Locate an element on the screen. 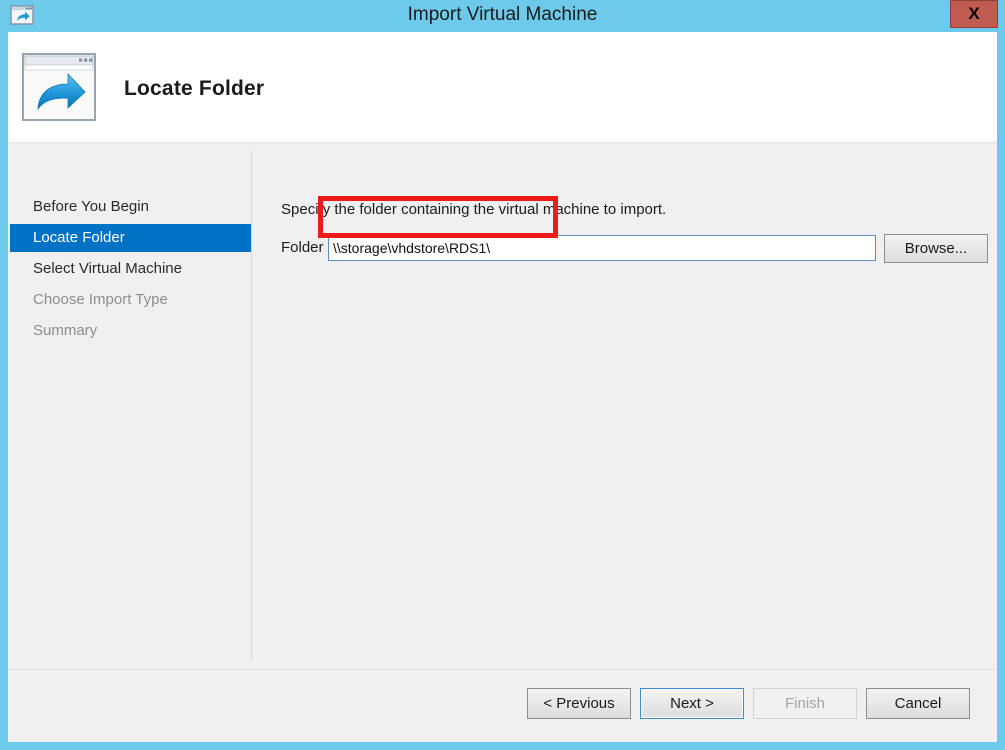  close-button: X is located at coordinates (974, 14).